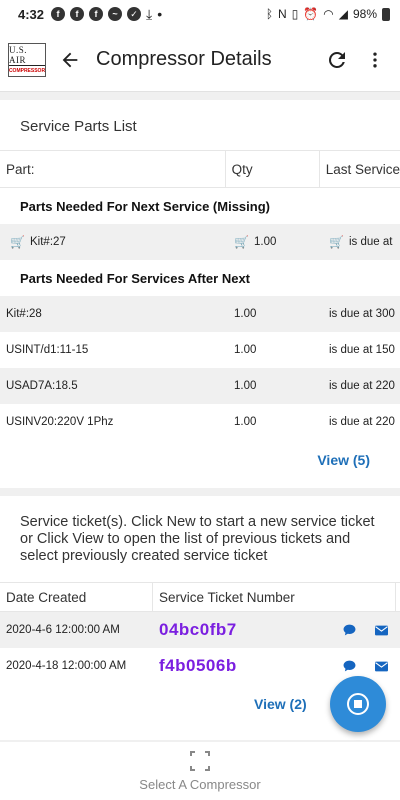 The width and height of the screenshot is (400, 800). What do you see at coordinates (200, 422) in the screenshot?
I see `table-row: USINV20:220V 1Phz 1.00 is due at 220` at bounding box center [200, 422].